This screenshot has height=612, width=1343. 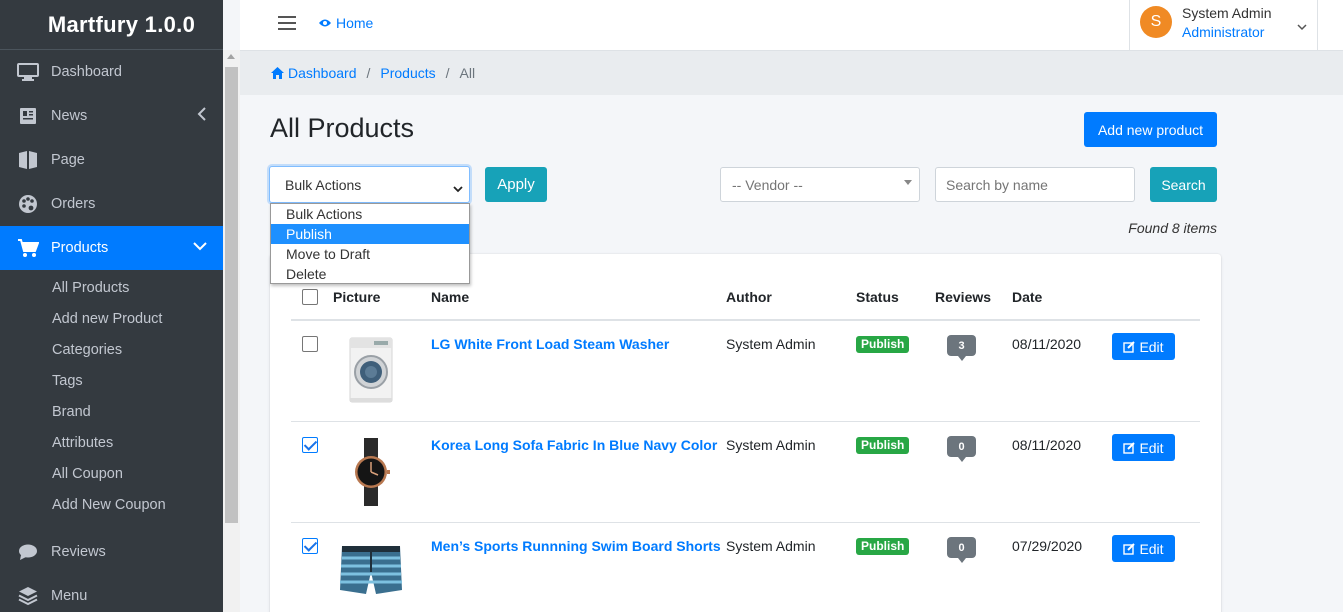 I want to click on scrollbar-thumb, so click(x=231, y=295).